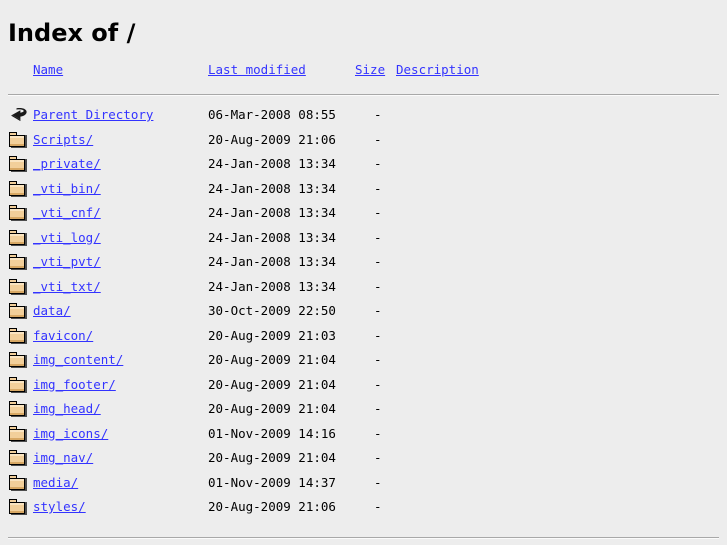 This screenshot has width=727, height=545. I want to click on directory-link: _vti_pvt/, so click(67, 261).